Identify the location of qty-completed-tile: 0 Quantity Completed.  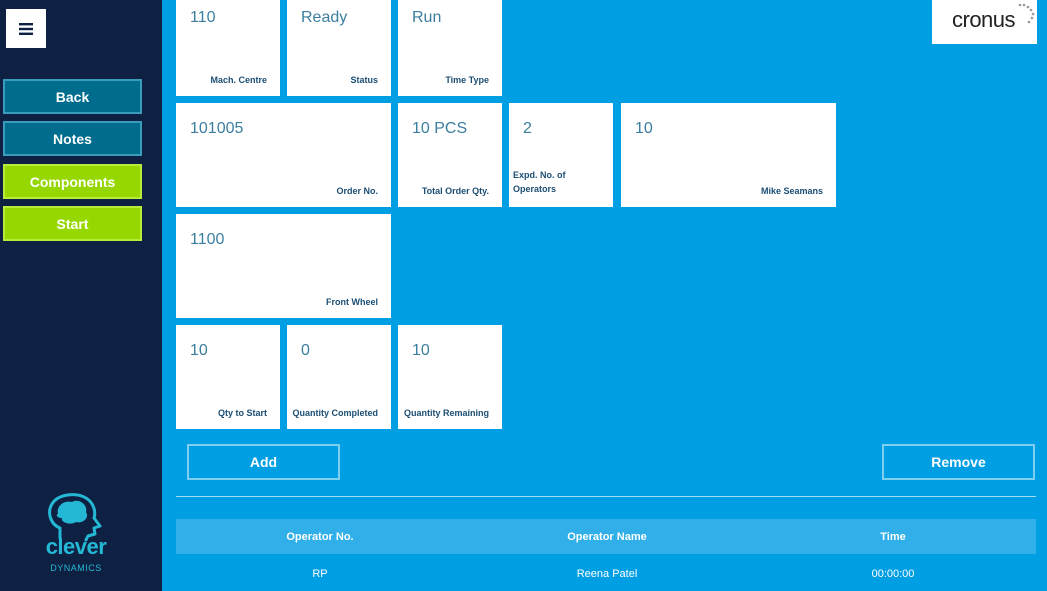
(339, 377).